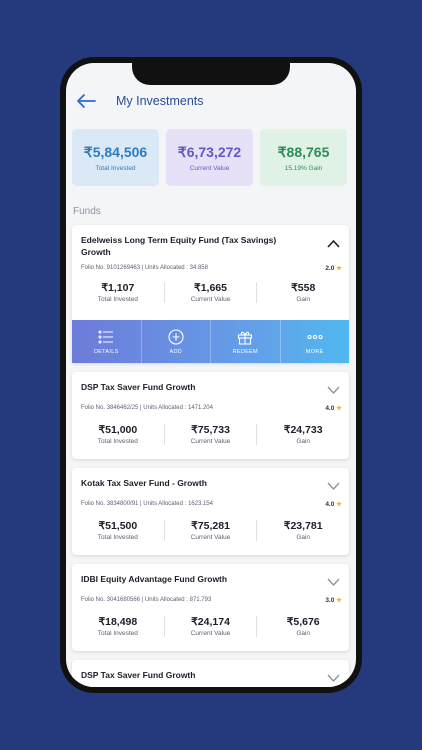  Describe the element at coordinates (303, 151) in the screenshot. I see `summary-value: ₹88,765` at that location.